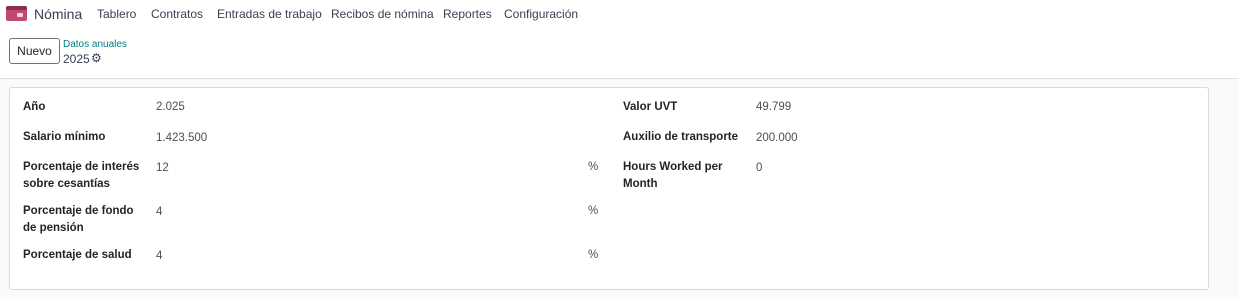 Image resolution: width=1239 pixels, height=297 pixels. What do you see at coordinates (78, 219) in the screenshot?
I see `field-label-fondo-pension: Porcentaje de fondo de pensión` at bounding box center [78, 219].